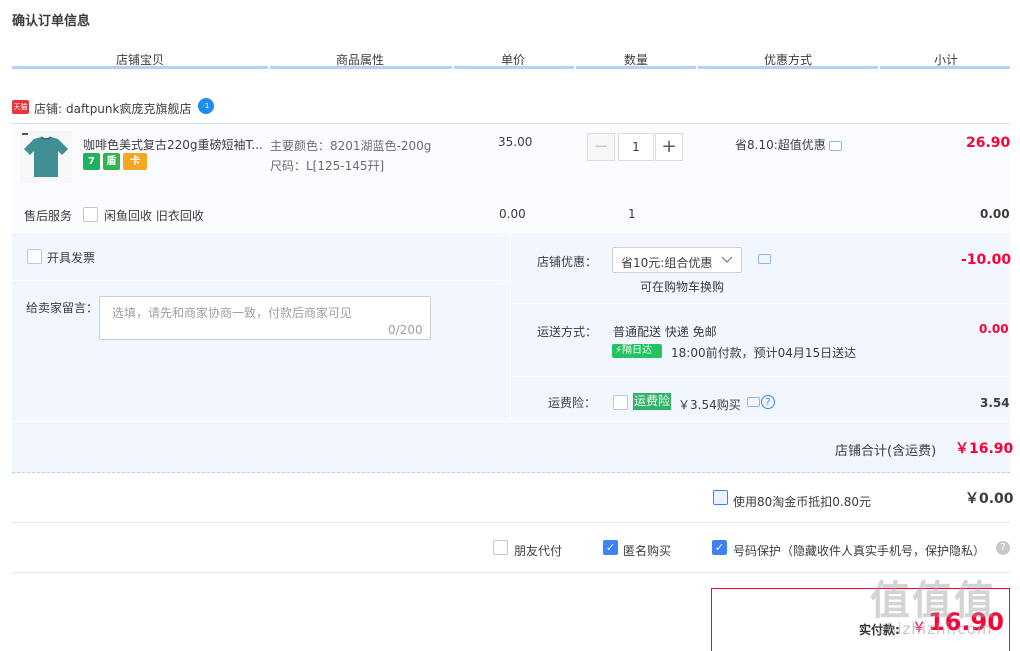 The image size is (1020, 651). I want to click on phone-protect-label: 号码保护（隐藏收件人真实手机号，保护隐私）, so click(859, 551).